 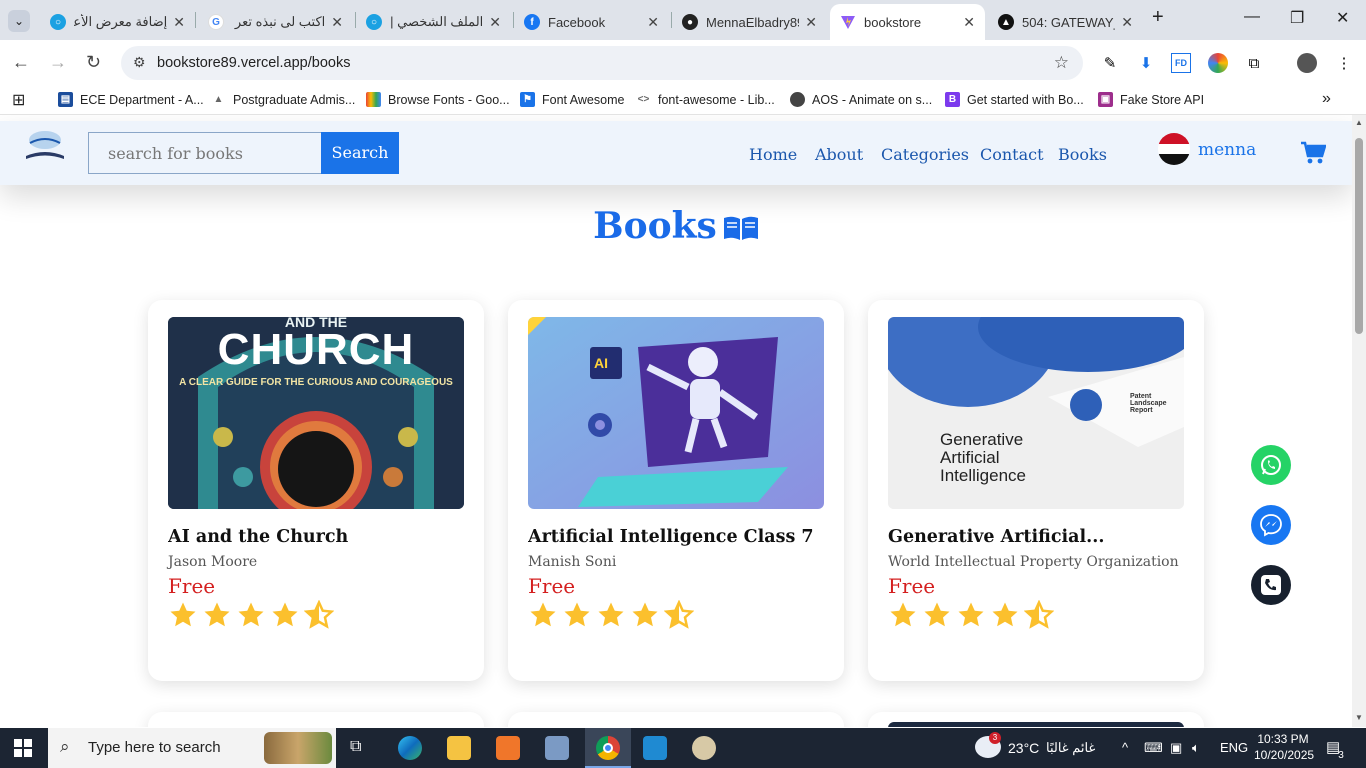 I want to click on nav-categories-link: Categories, so click(x=925, y=154).